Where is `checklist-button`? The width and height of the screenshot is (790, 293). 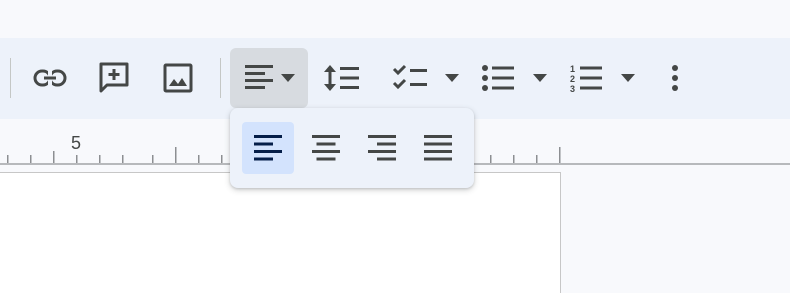
checklist-button is located at coordinates (410, 78).